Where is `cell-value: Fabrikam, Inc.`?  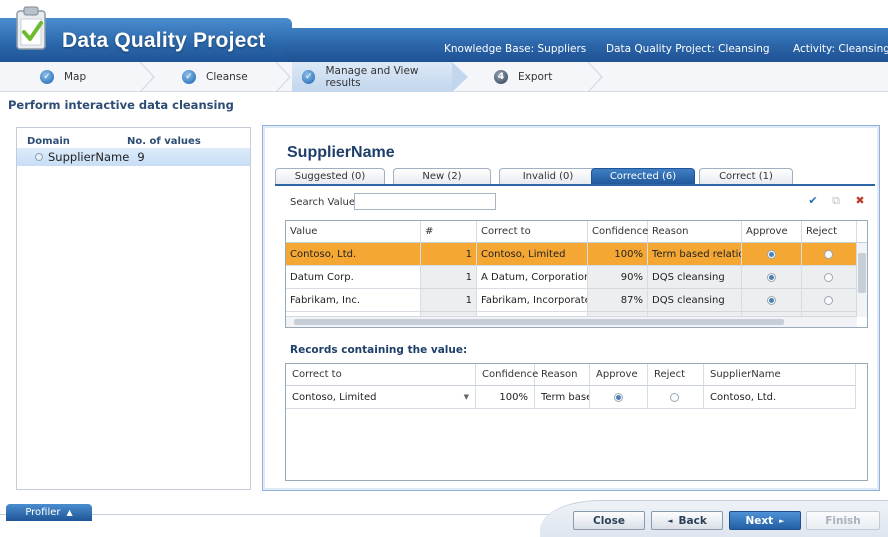
cell-value: Fabrikam, Inc. is located at coordinates (353, 300).